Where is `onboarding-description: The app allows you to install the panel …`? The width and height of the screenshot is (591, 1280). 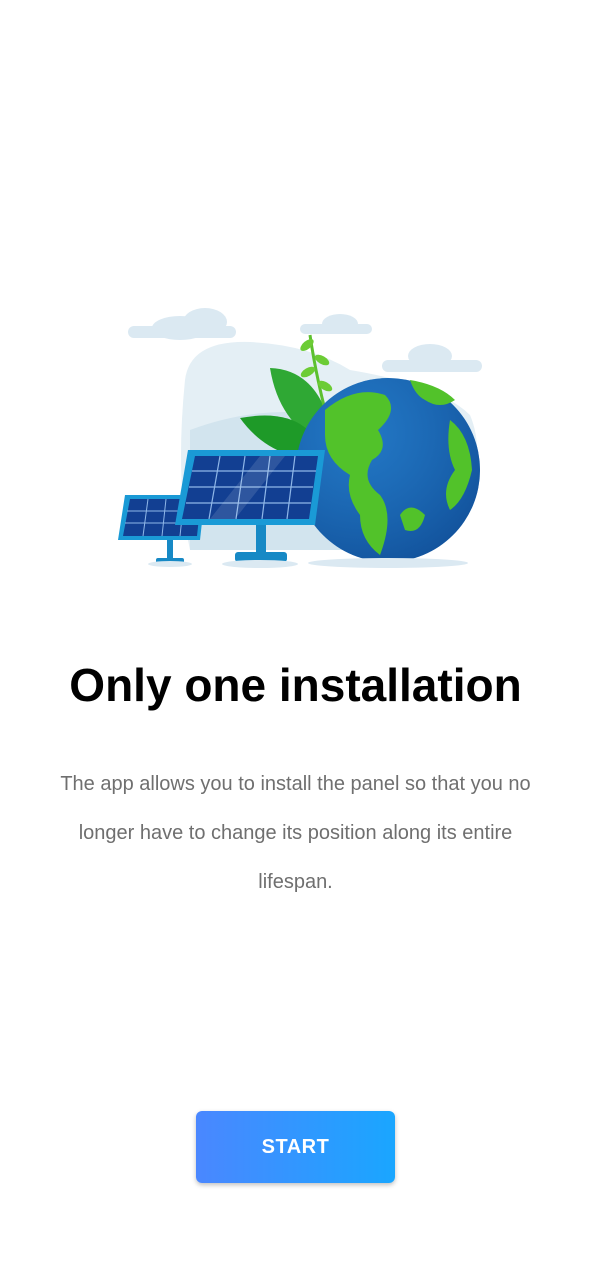
onboarding-description: The app allows you to install the panel … is located at coordinates (295, 833).